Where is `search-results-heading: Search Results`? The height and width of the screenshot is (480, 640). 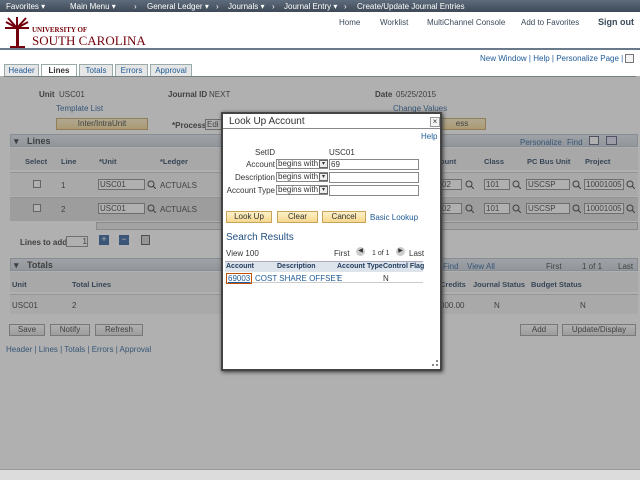
search-results-heading: Search Results is located at coordinates (260, 237).